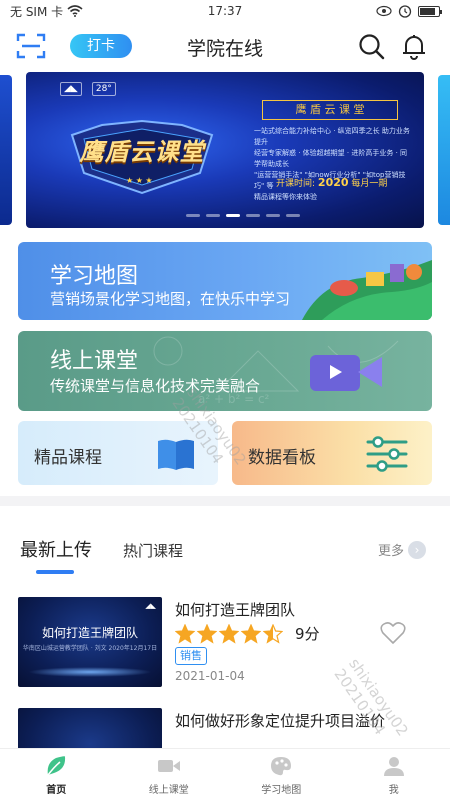  Describe the element at coordinates (307, 634) in the screenshot. I see `course-score: 9分` at that location.